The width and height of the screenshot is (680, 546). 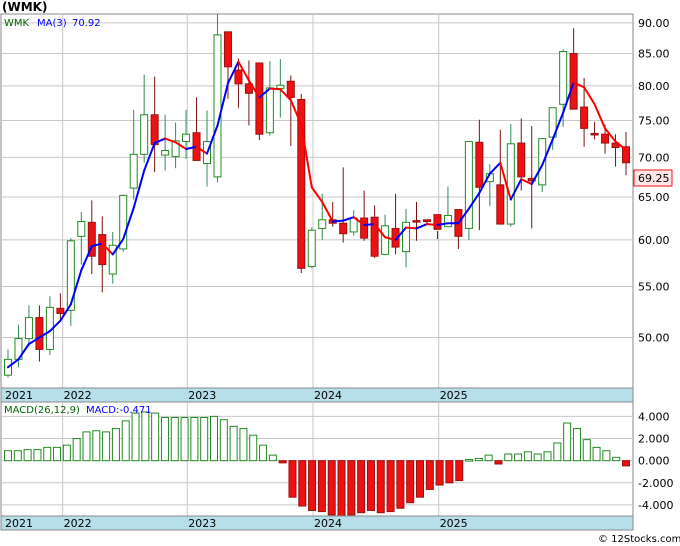 I want to click on macd-legend-label: MACD(26,12,9), so click(x=42, y=410).